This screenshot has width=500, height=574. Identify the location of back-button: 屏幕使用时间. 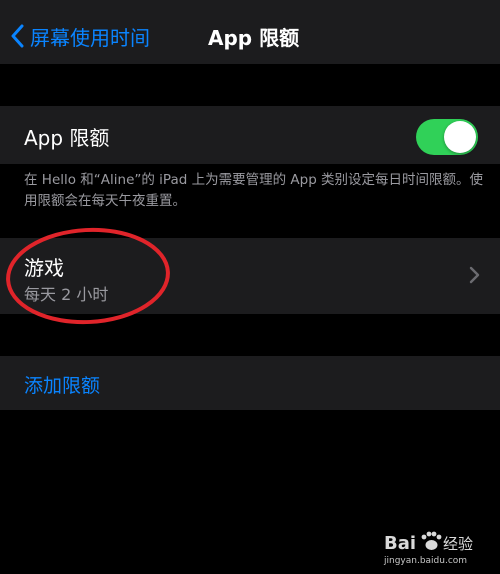
(80, 36).